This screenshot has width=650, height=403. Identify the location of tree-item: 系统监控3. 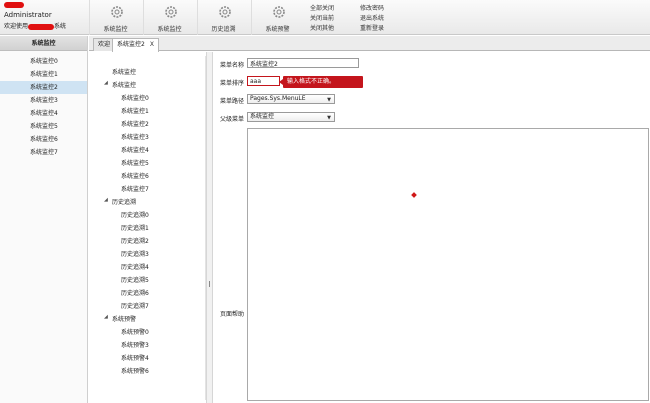
(135, 136).